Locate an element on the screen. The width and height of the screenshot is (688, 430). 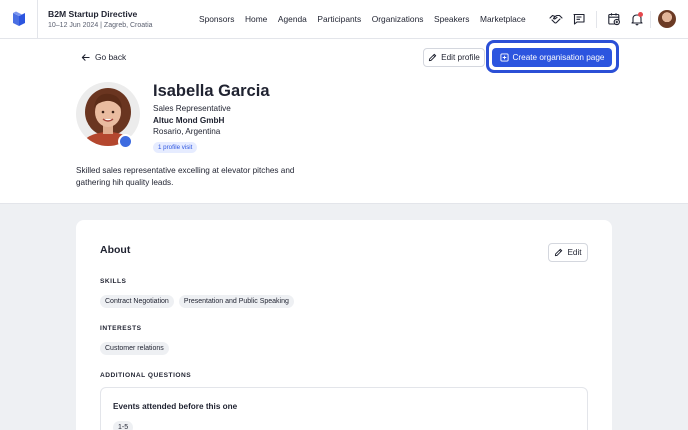
nav-marketplace: Marketplace is located at coordinates (503, 19).